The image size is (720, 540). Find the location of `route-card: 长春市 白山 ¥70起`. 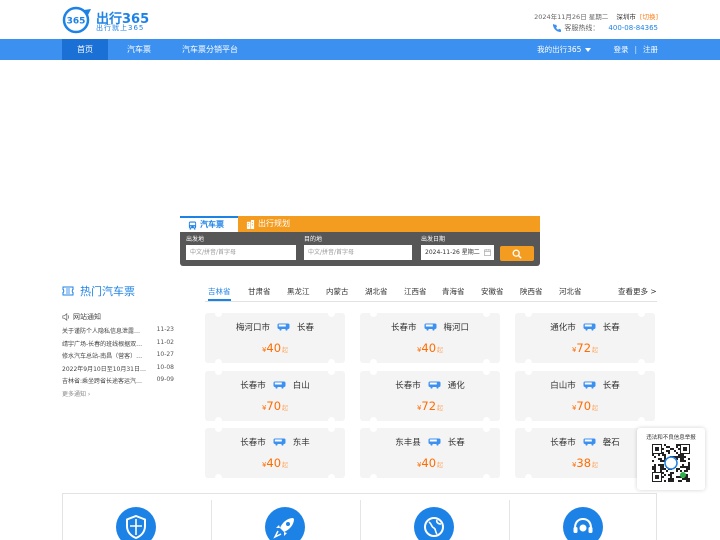

route-card: 长春市 白山 ¥70起 is located at coordinates (275, 396).